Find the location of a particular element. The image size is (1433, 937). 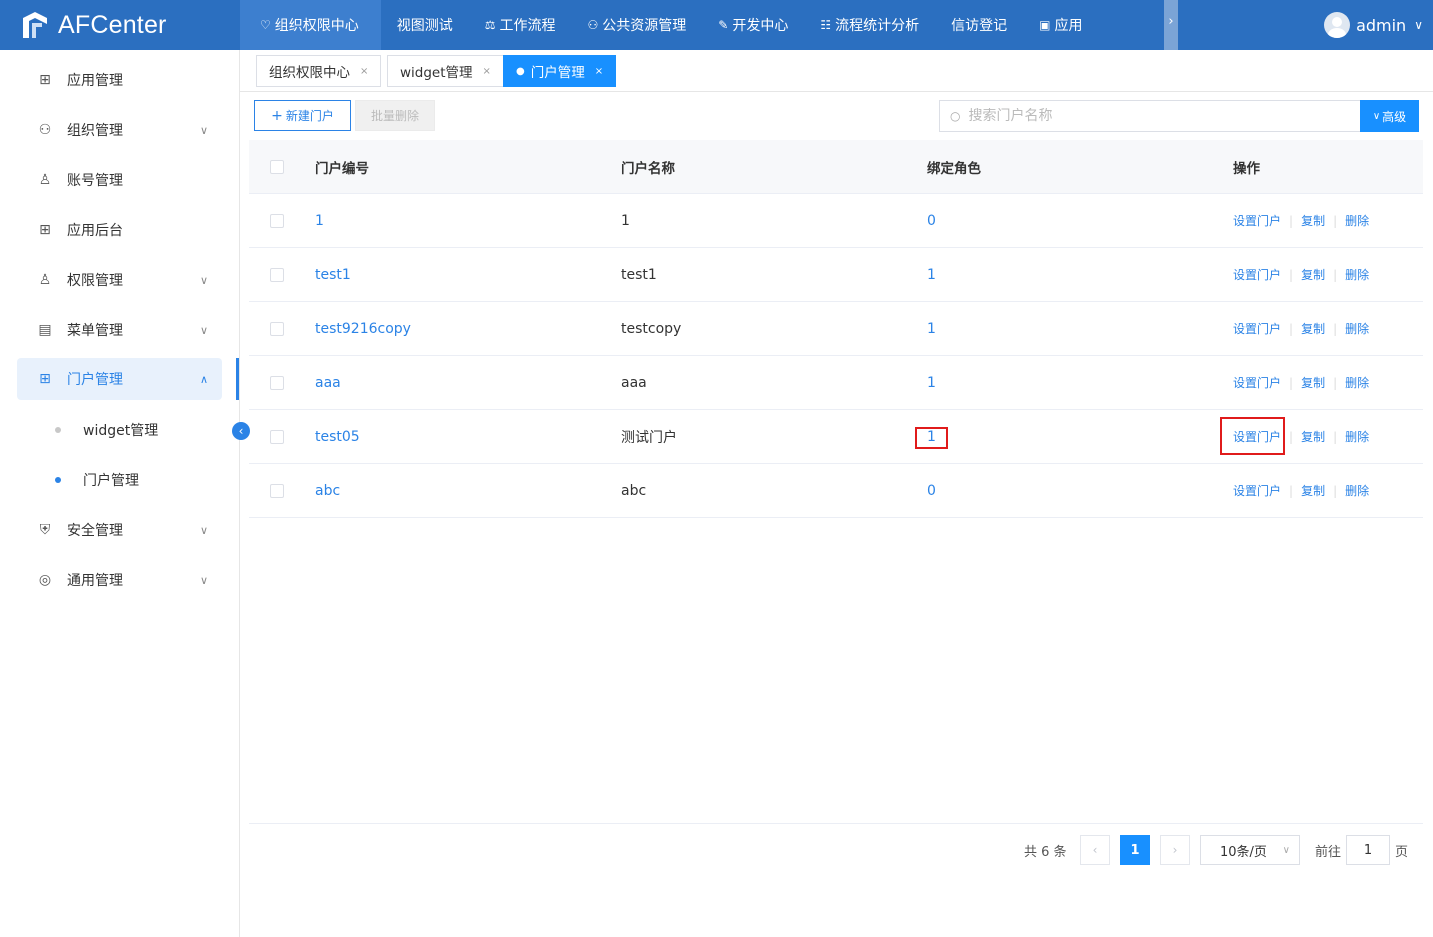

nav-item-label: 组织权限中心 is located at coordinates (316, 26).